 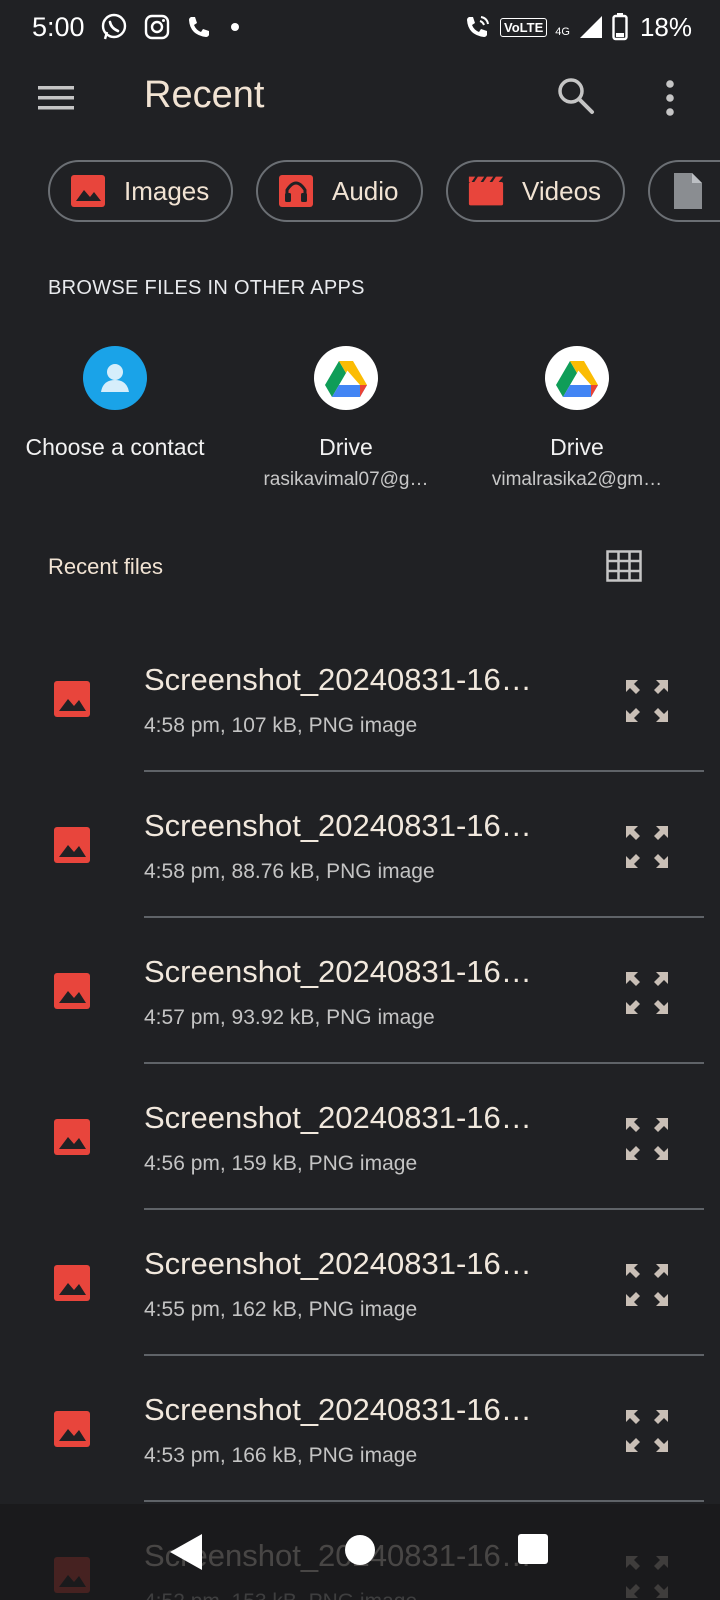 I want to click on back-icon, so click(x=186, y=1552).